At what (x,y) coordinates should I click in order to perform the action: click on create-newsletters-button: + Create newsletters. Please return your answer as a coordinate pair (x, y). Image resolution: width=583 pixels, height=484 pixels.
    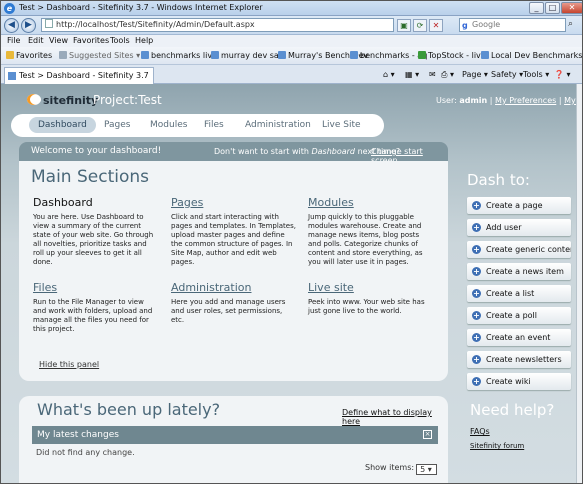
    Looking at the image, I should click on (519, 359).